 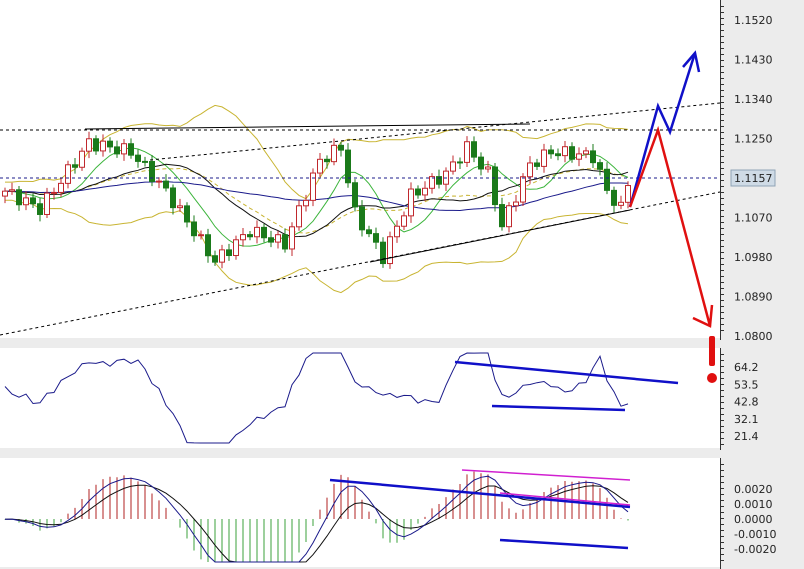 What do you see at coordinates (746, 402) in the screenshot?
I see `axis-label: 42.8` at bounding box center [746, 402].